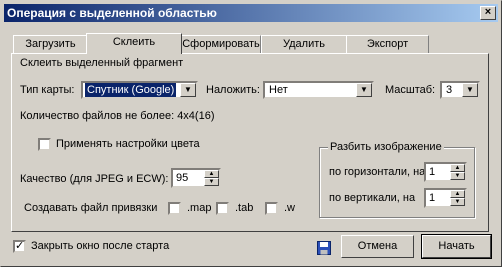 The width and height of the screenshot is (502, 267). Describe the element at coordinates (318, 90) in the screenshot. I see `overlay-select: Нет ▼` at that location.